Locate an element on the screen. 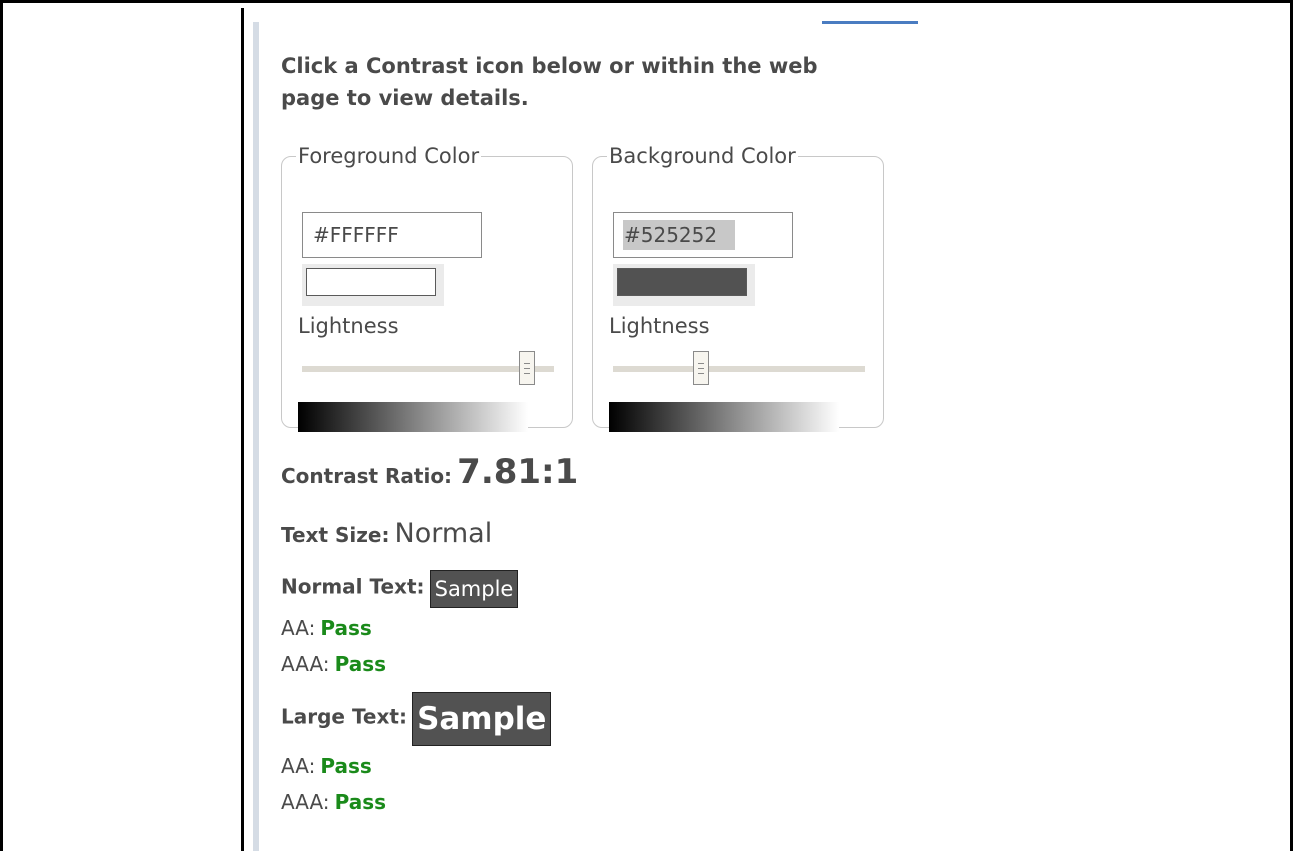 The image size is (1293, 851). normal-aaa-label: AAA: is located at coordinates (305, 664).